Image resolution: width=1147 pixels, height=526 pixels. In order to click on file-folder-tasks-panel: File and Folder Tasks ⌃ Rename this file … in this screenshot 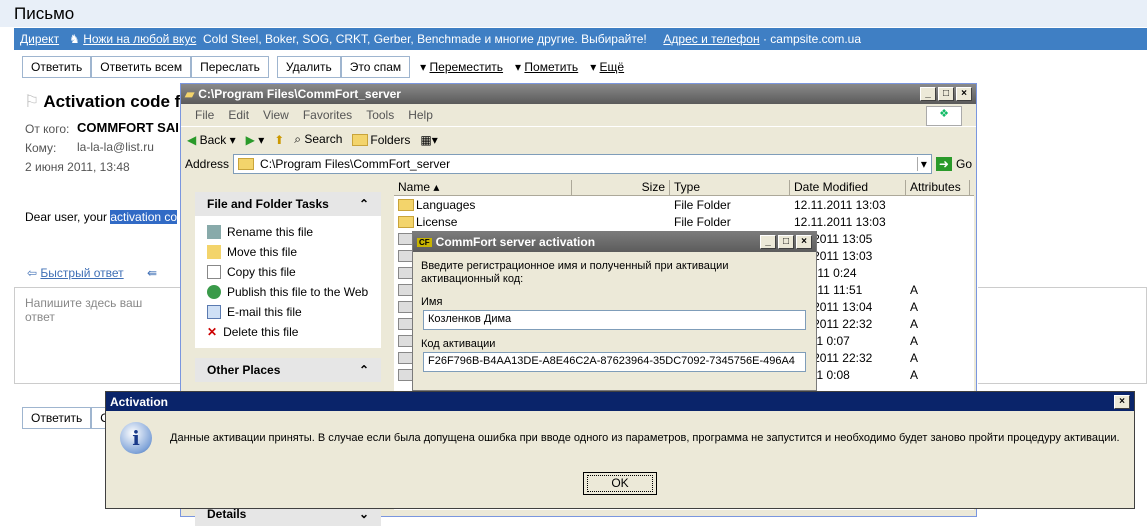, I will do `click(288, 270)`.